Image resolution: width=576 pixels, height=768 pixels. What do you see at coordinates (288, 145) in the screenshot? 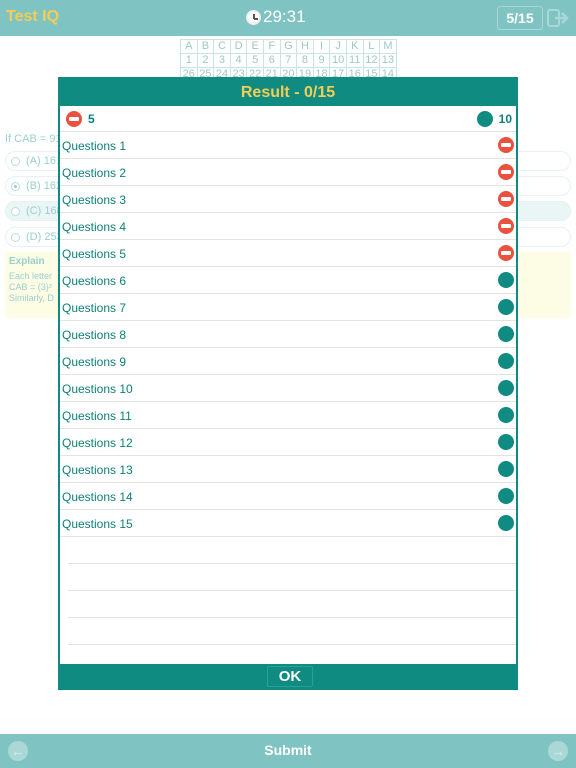
I see `question-result-row: Questions 1` at bounding box center [288, 145].